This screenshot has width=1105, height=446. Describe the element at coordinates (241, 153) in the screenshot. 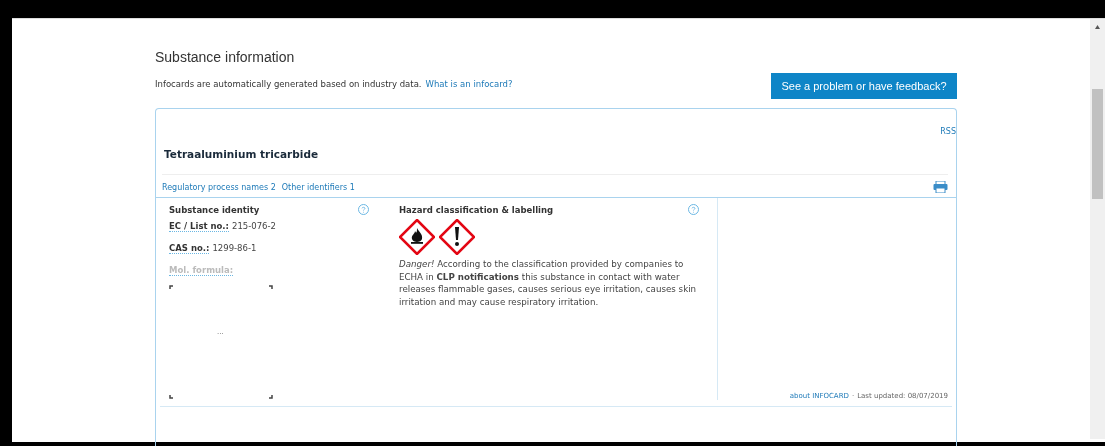

I see `substance-name: Tetraaluminium tricarbide` at that location.